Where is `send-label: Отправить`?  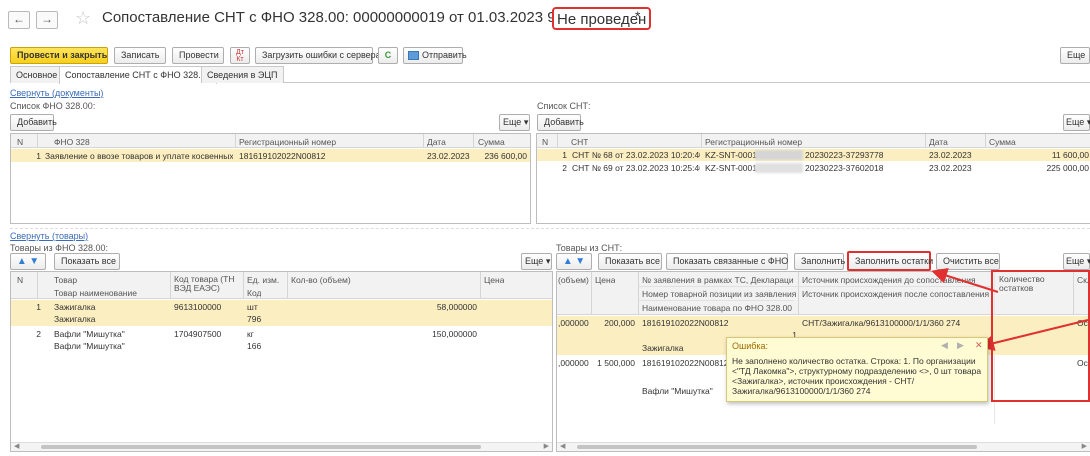 send-label: Отправить is located at coordinates (444, 55).